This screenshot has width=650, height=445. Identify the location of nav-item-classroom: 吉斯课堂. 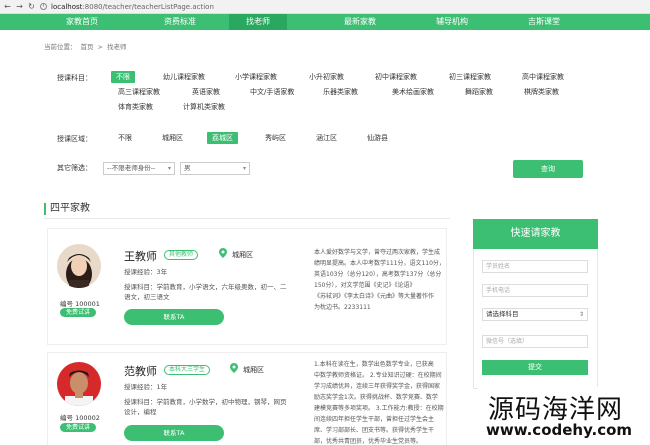
(544, 22).